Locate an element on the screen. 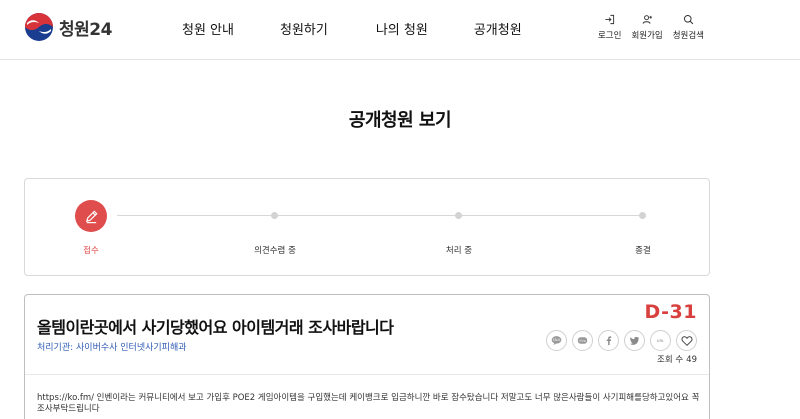 This screenshot has width=800, height=419. site-logo: 청원24 is located at coordinates (68, 27).